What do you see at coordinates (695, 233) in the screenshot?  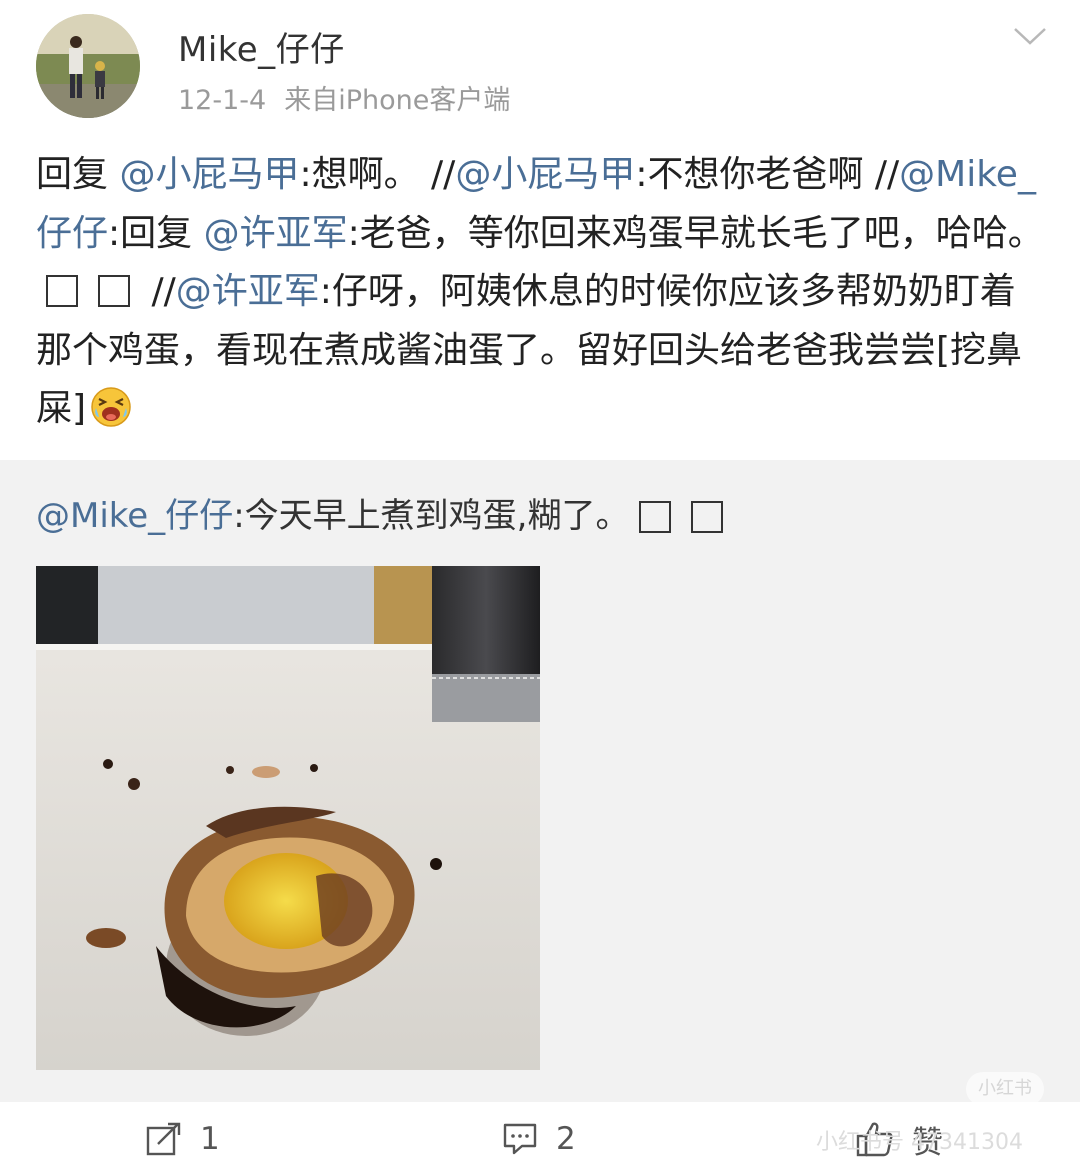 I see `post-text-segment: :老爸，等你回来鸡蛋早就长毛了吧，哈哈。` at bounding box center [695, 233].